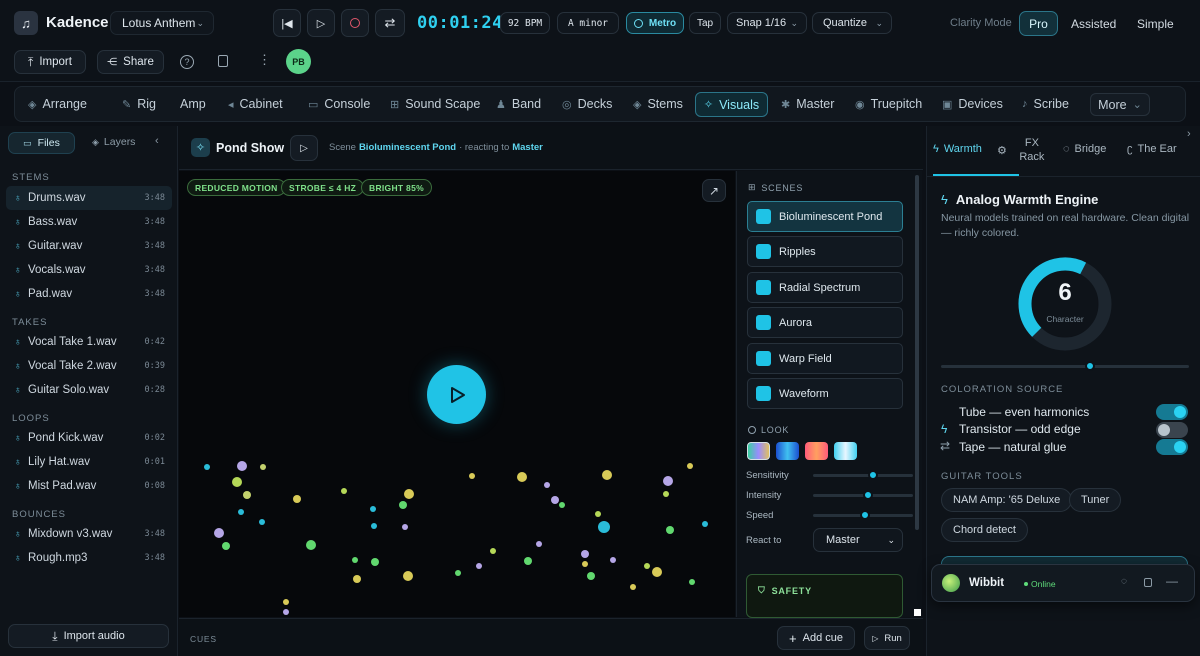  Describe the element at coordinates (55, 62) in the screenshot. I see `import-label: Import` at that location.